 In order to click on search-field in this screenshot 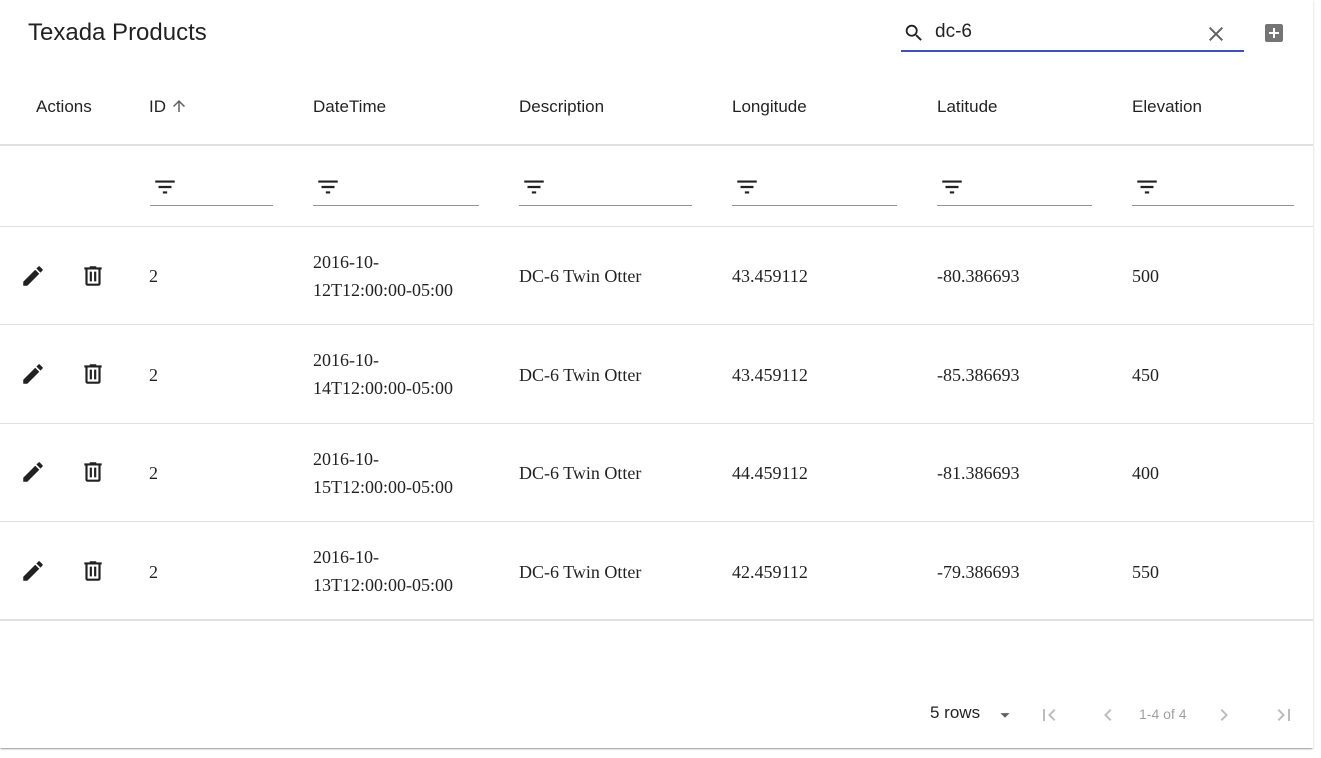, I will do `click(1072, 33)`.